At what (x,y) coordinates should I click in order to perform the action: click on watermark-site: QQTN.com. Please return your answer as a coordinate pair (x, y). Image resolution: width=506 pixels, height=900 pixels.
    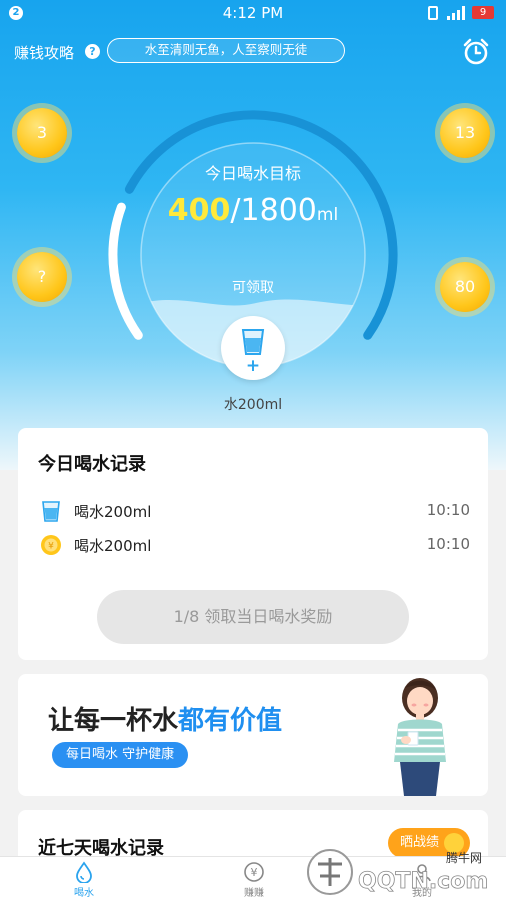
    Looking at the image, I should click on (423, 881).